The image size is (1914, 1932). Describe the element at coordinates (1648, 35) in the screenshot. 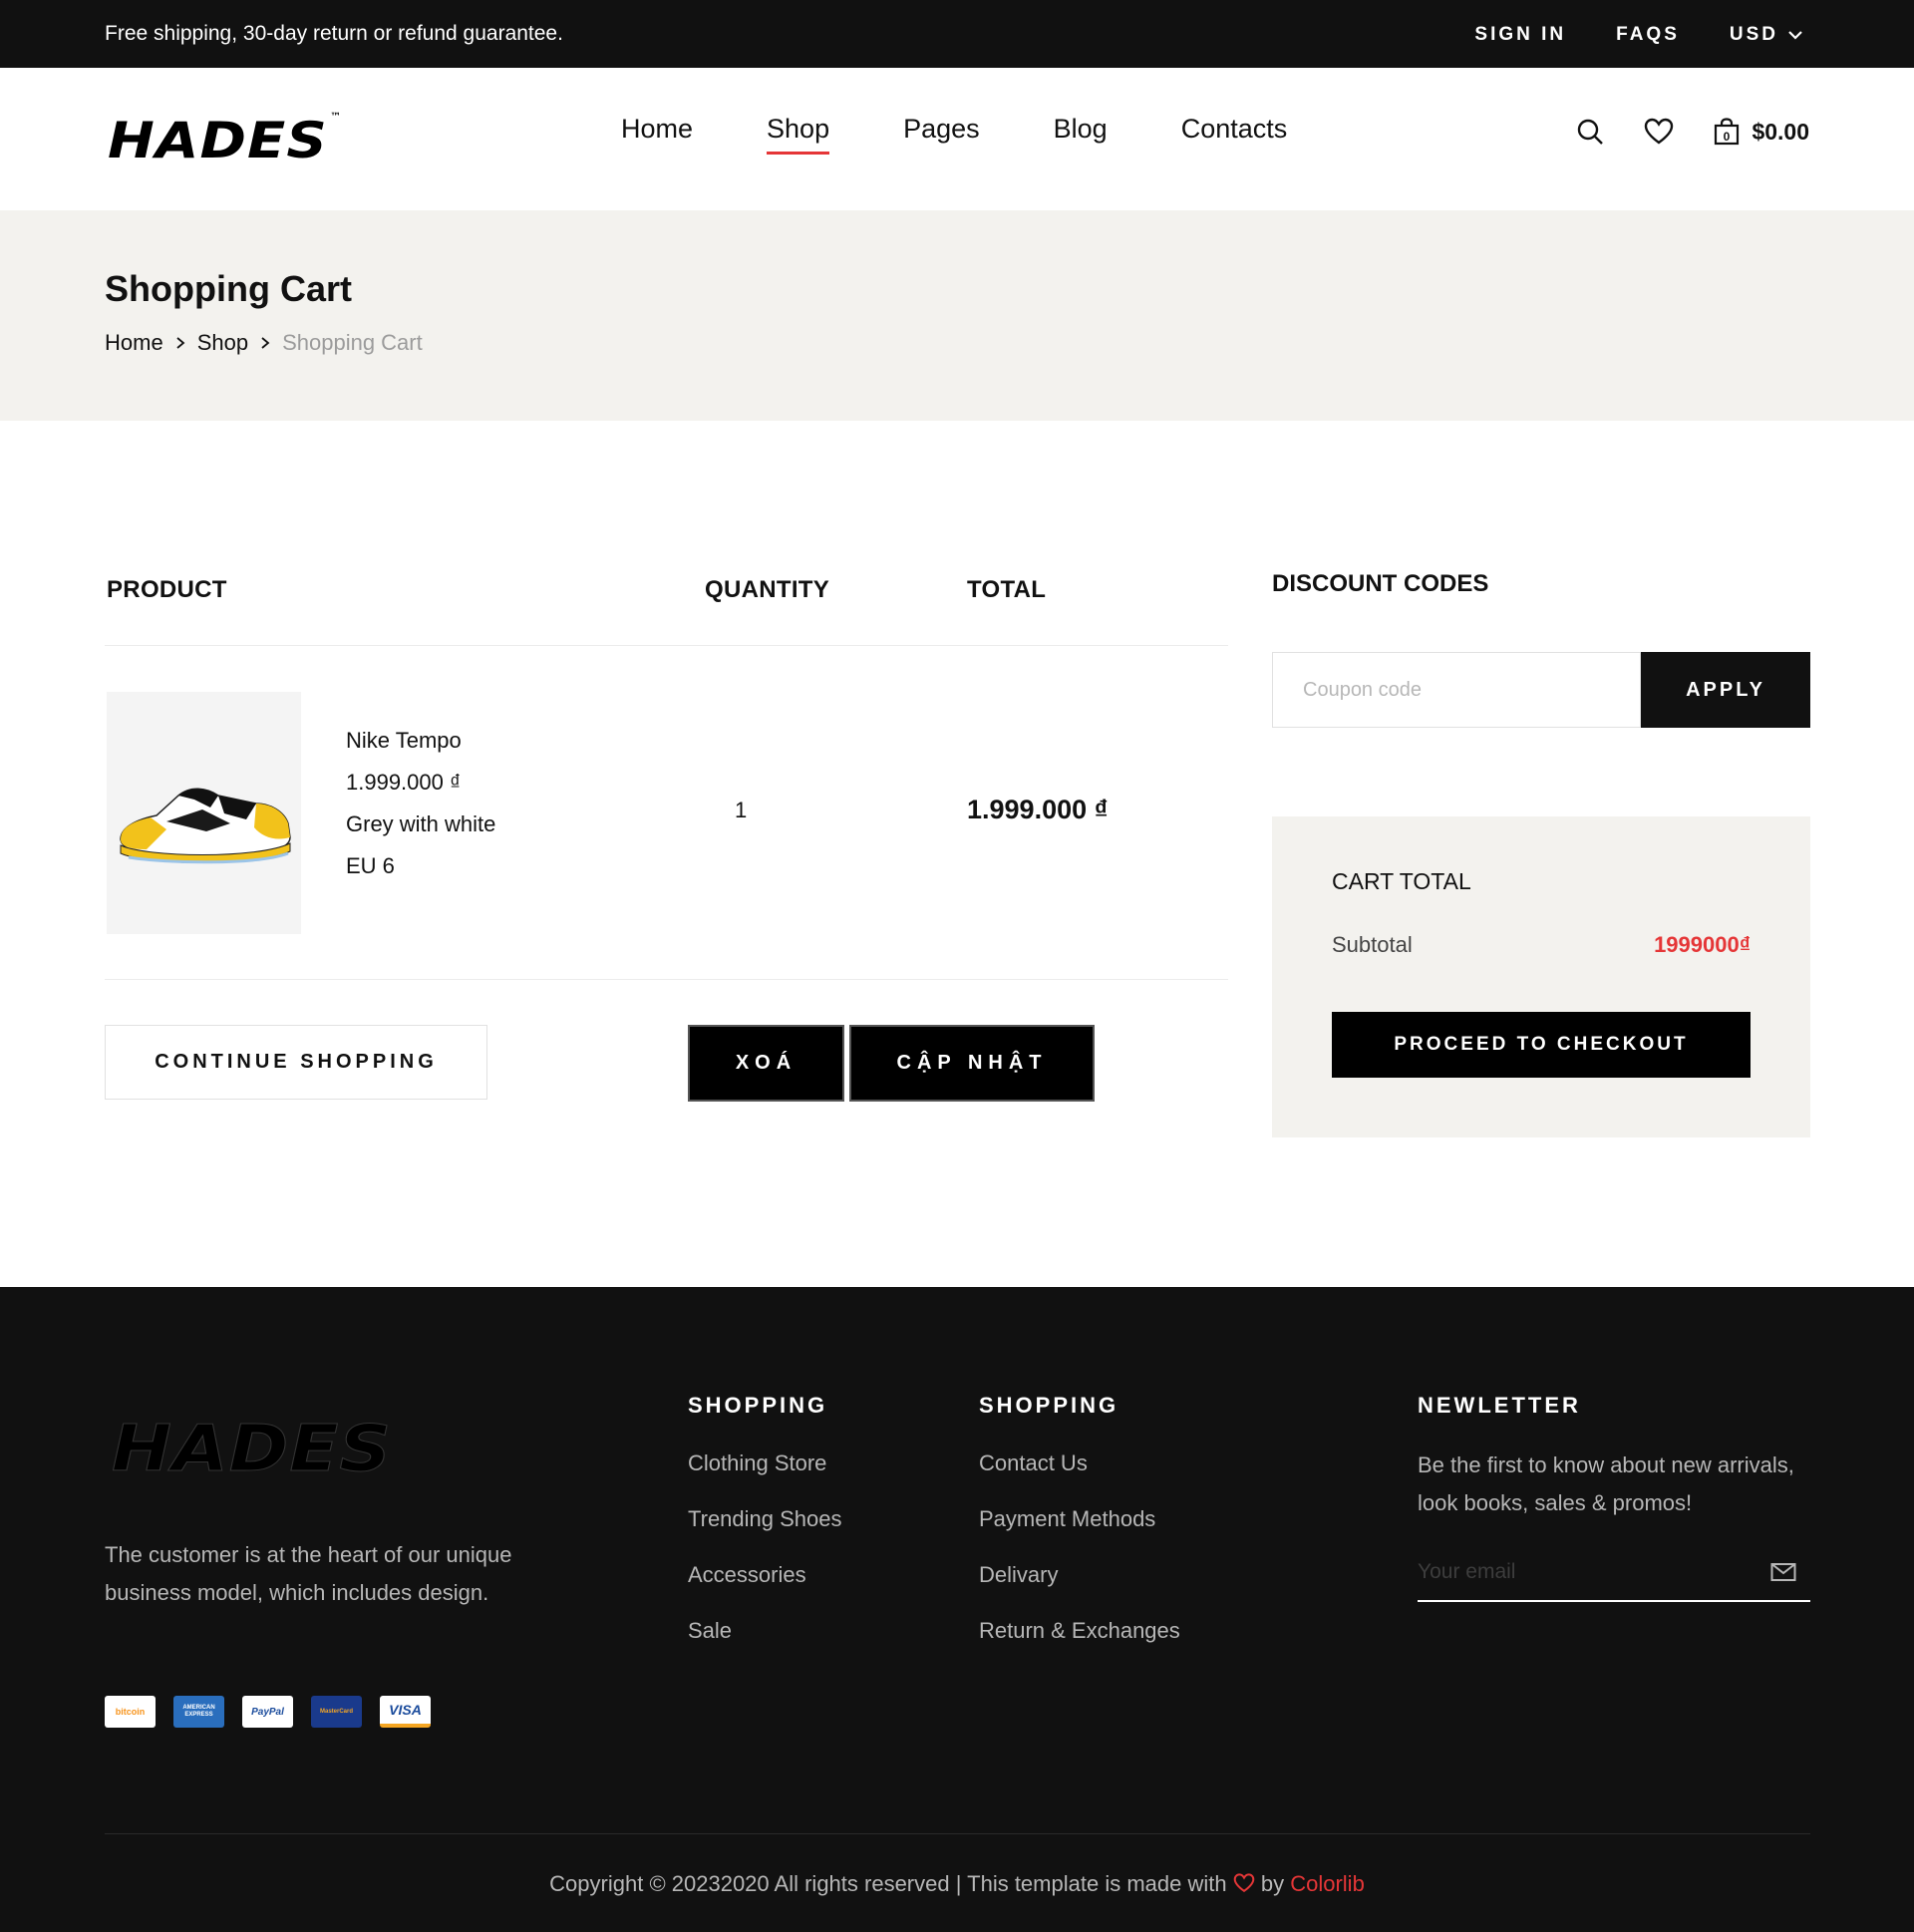

I see `faqs-link: FAQS` at that location.